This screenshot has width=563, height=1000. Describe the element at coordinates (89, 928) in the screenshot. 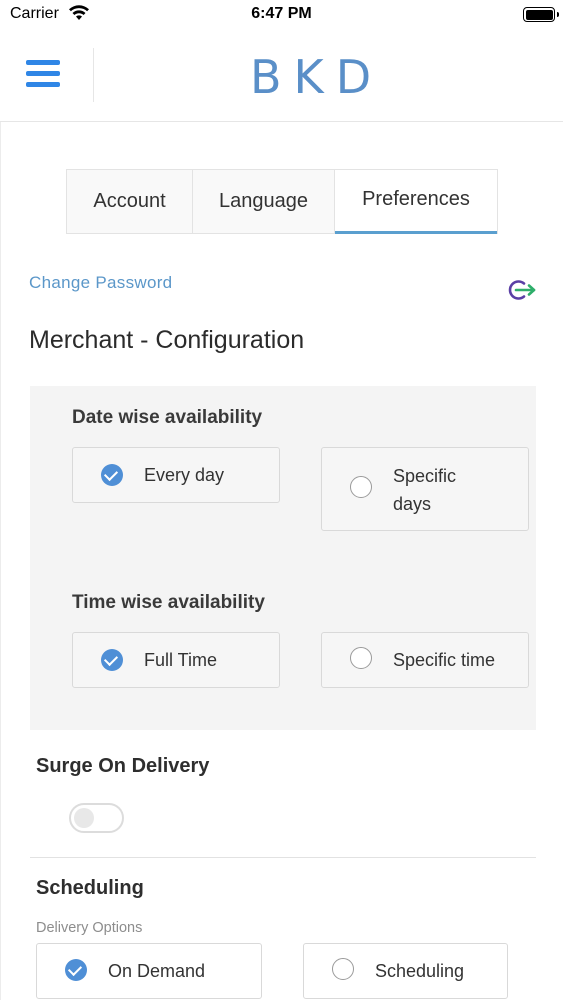

I see `delivery-options-label: Delivery Options` at that location.